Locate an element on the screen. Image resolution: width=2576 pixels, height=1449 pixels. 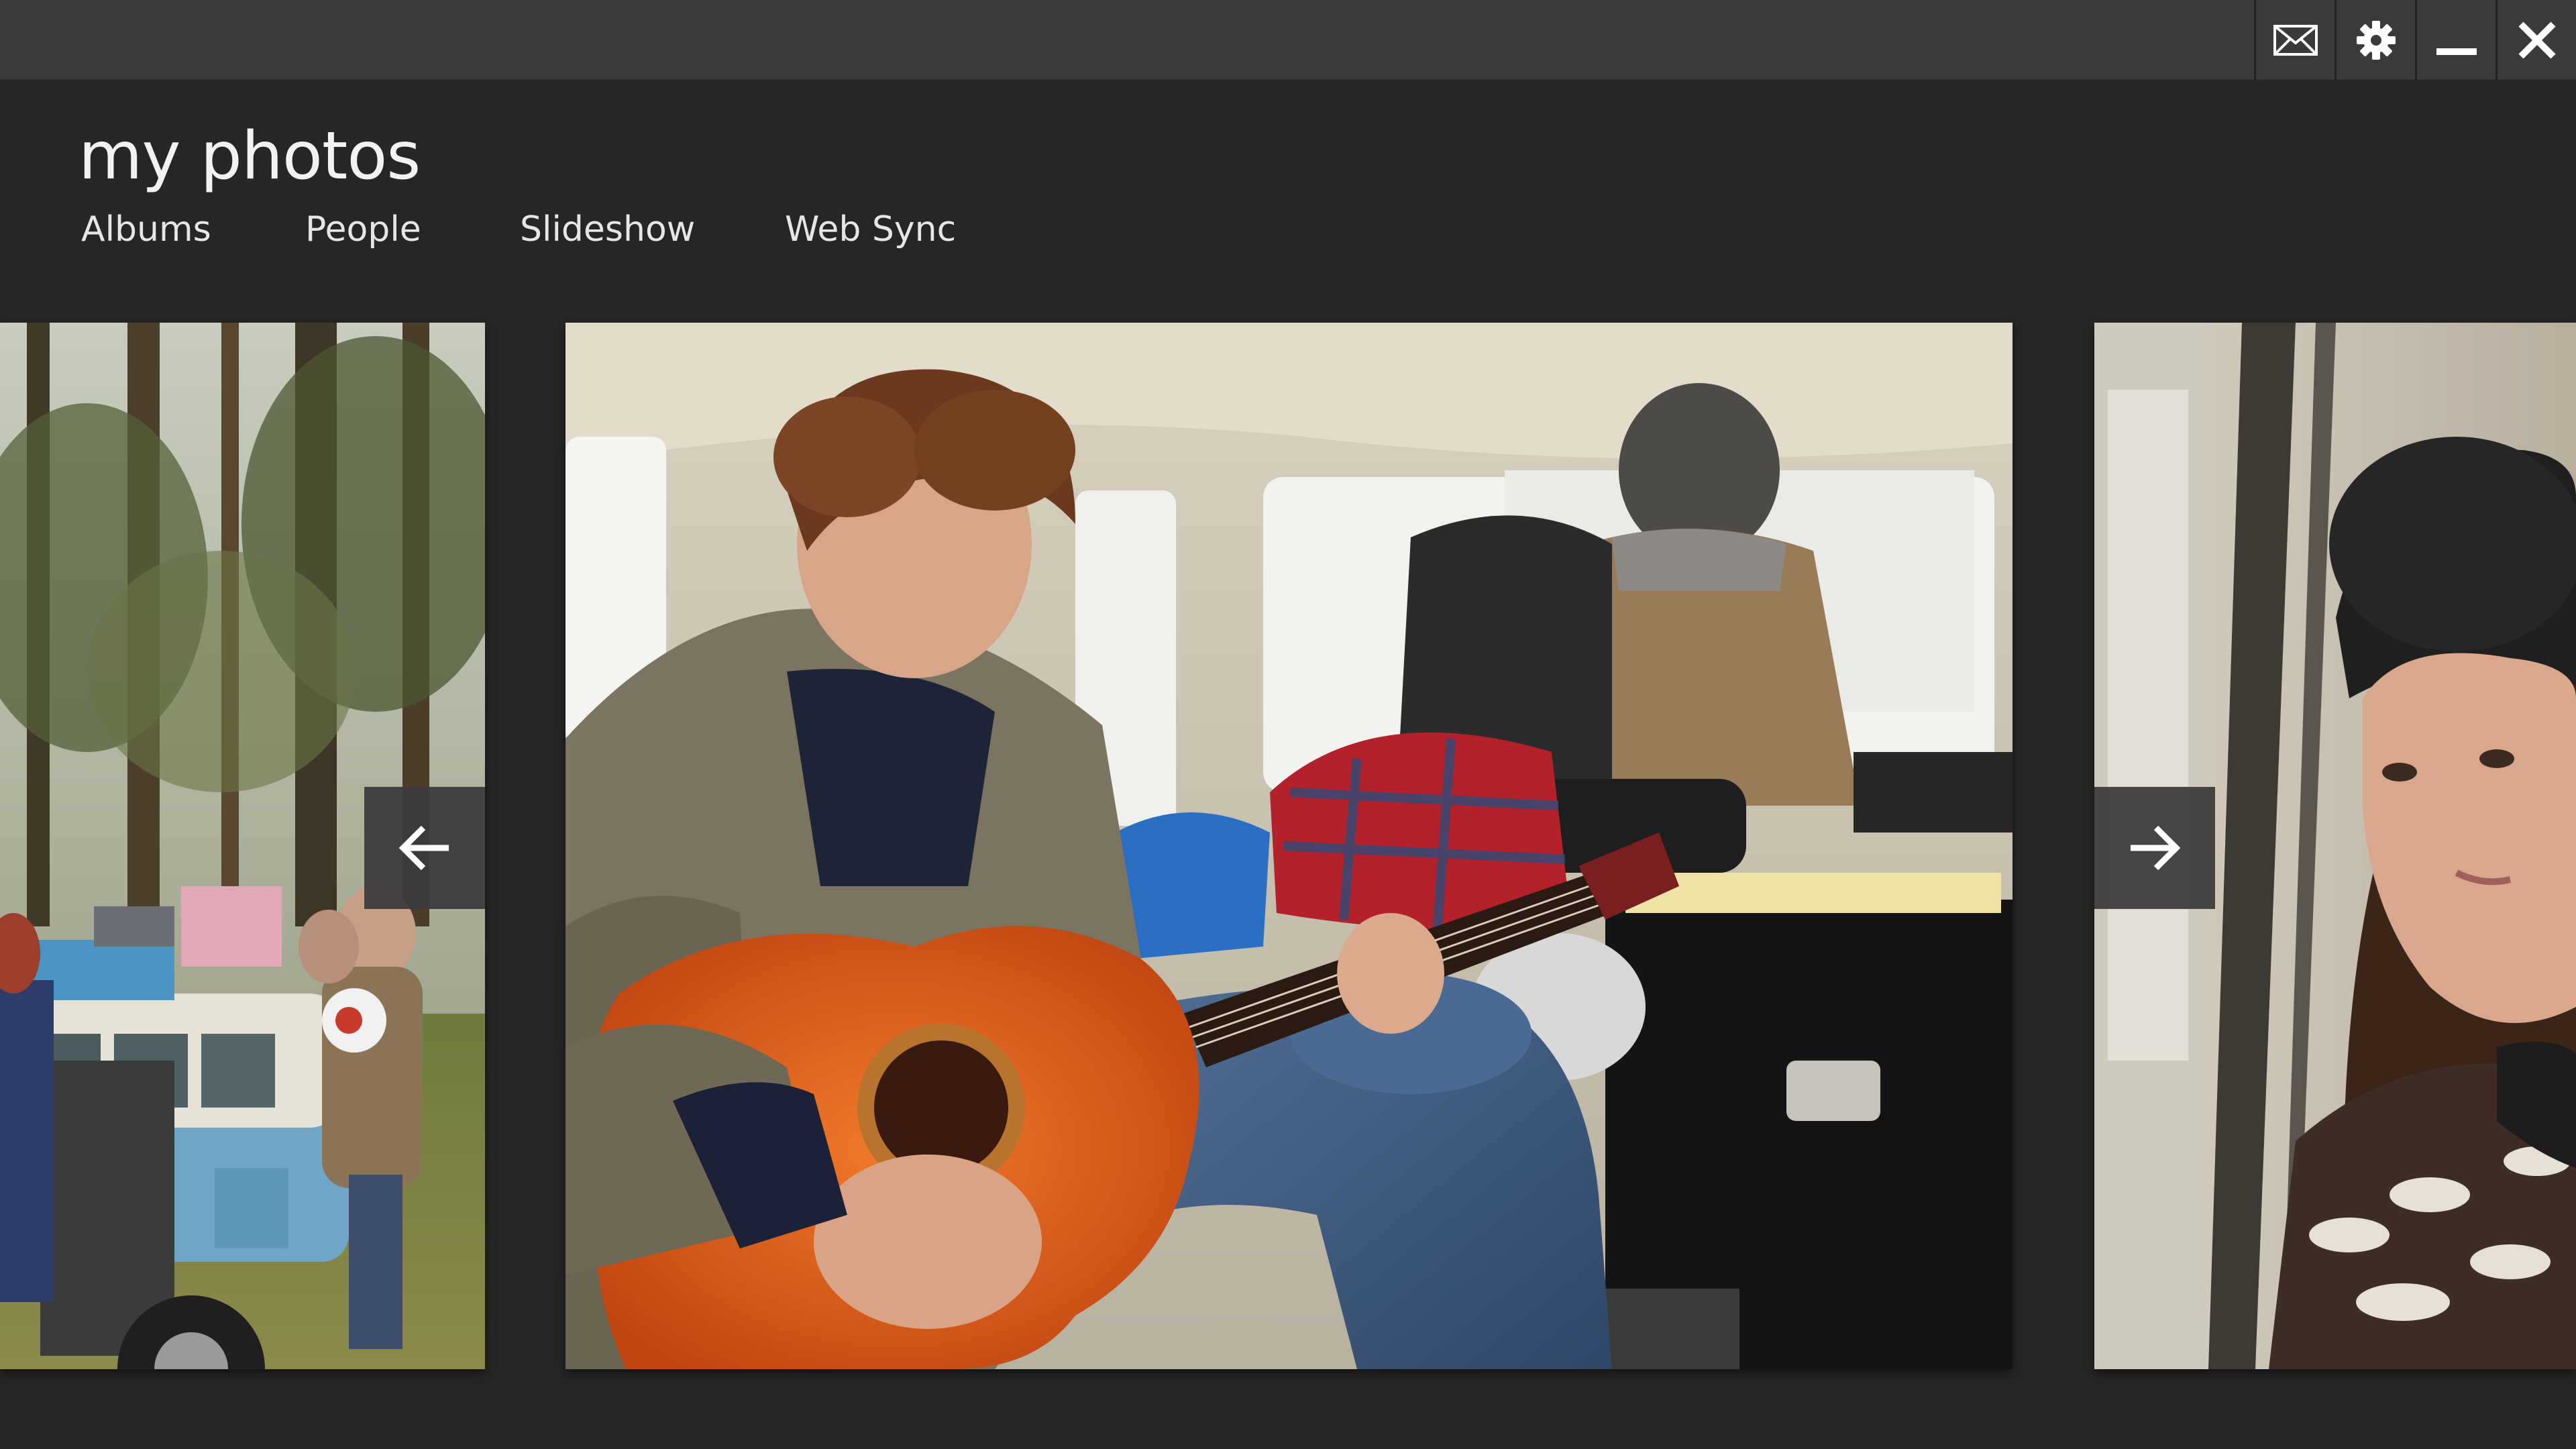
nav-people: People is located at coordinates (363, 229).